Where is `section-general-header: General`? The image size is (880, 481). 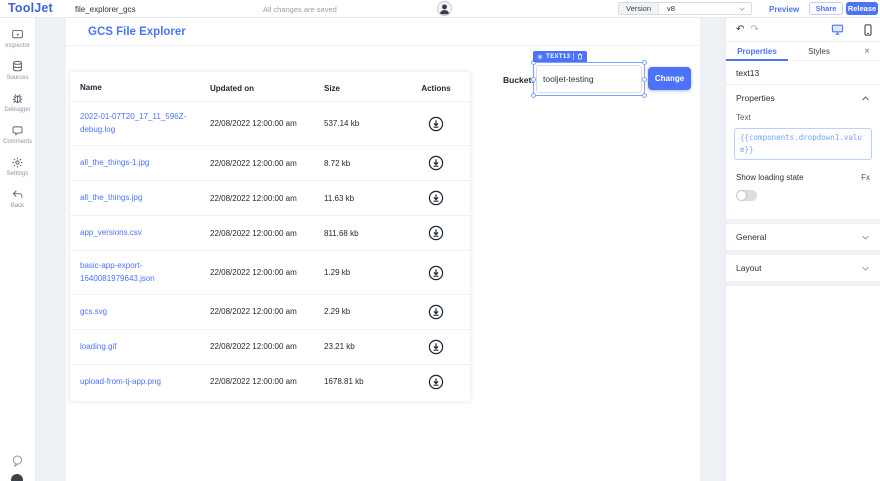
section-general-header: General is located at coordinates (803, 237).